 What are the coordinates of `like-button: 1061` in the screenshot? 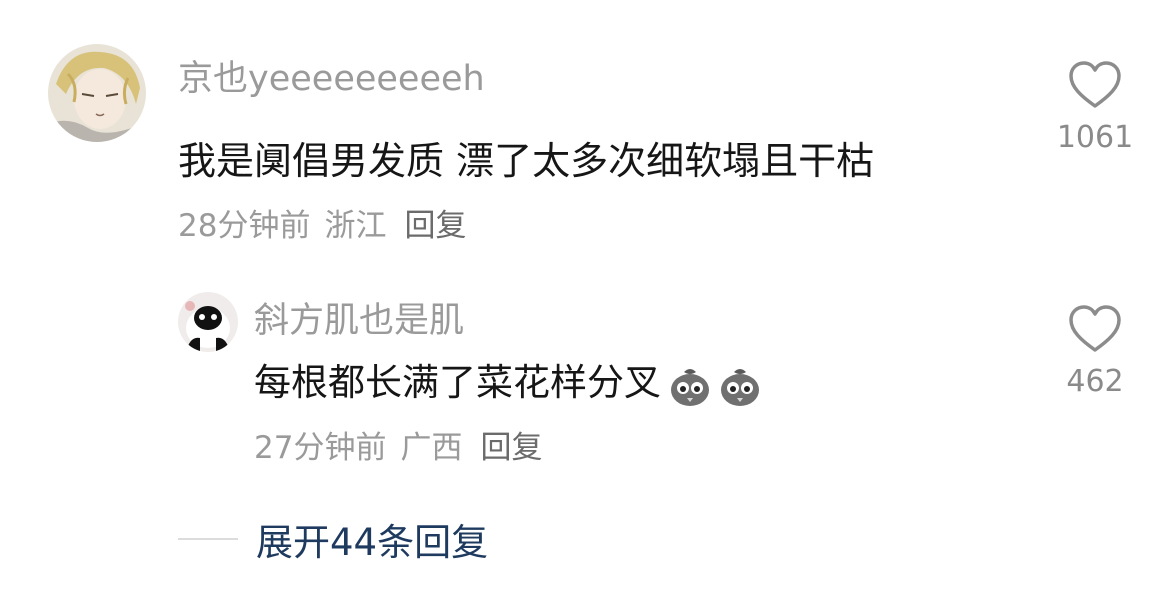 It's located at (1095, 107).